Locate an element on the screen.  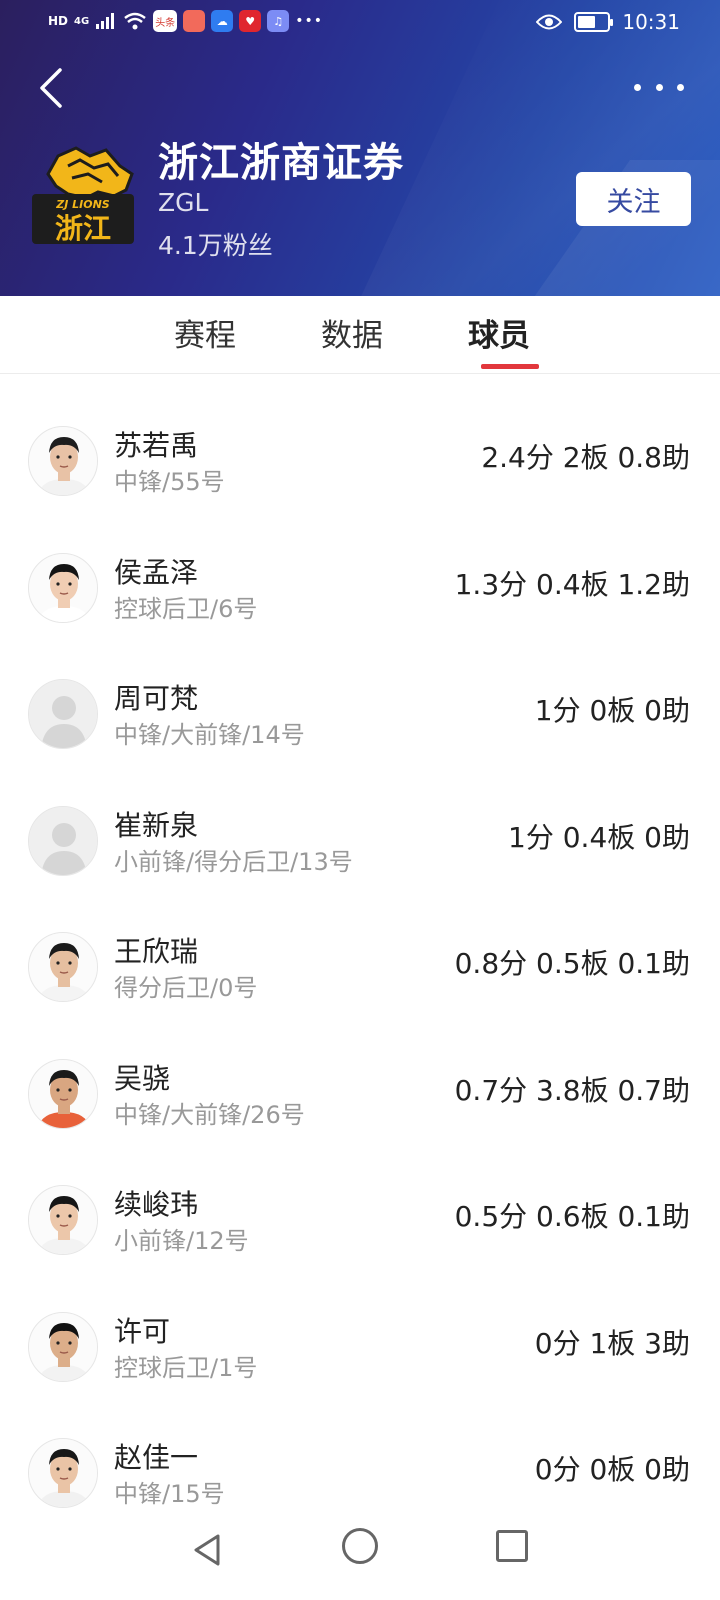
player-row: 王欣瑞得分后卫/0号 0.8分 0.5板 0.1助 is located at coordinates (360, 965).